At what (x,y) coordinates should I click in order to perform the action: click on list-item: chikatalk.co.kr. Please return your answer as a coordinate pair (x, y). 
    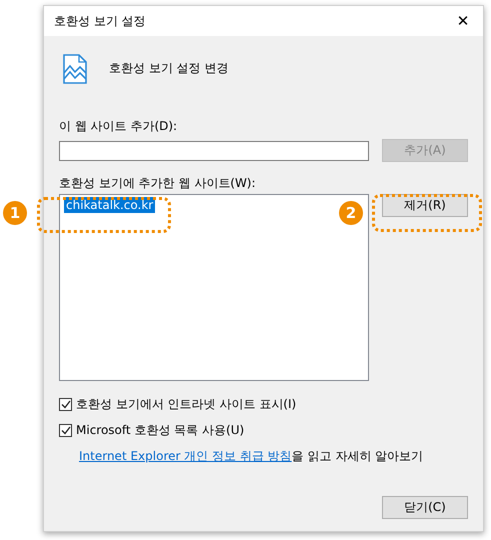
    Looking at the image, I should click on (110, 205).